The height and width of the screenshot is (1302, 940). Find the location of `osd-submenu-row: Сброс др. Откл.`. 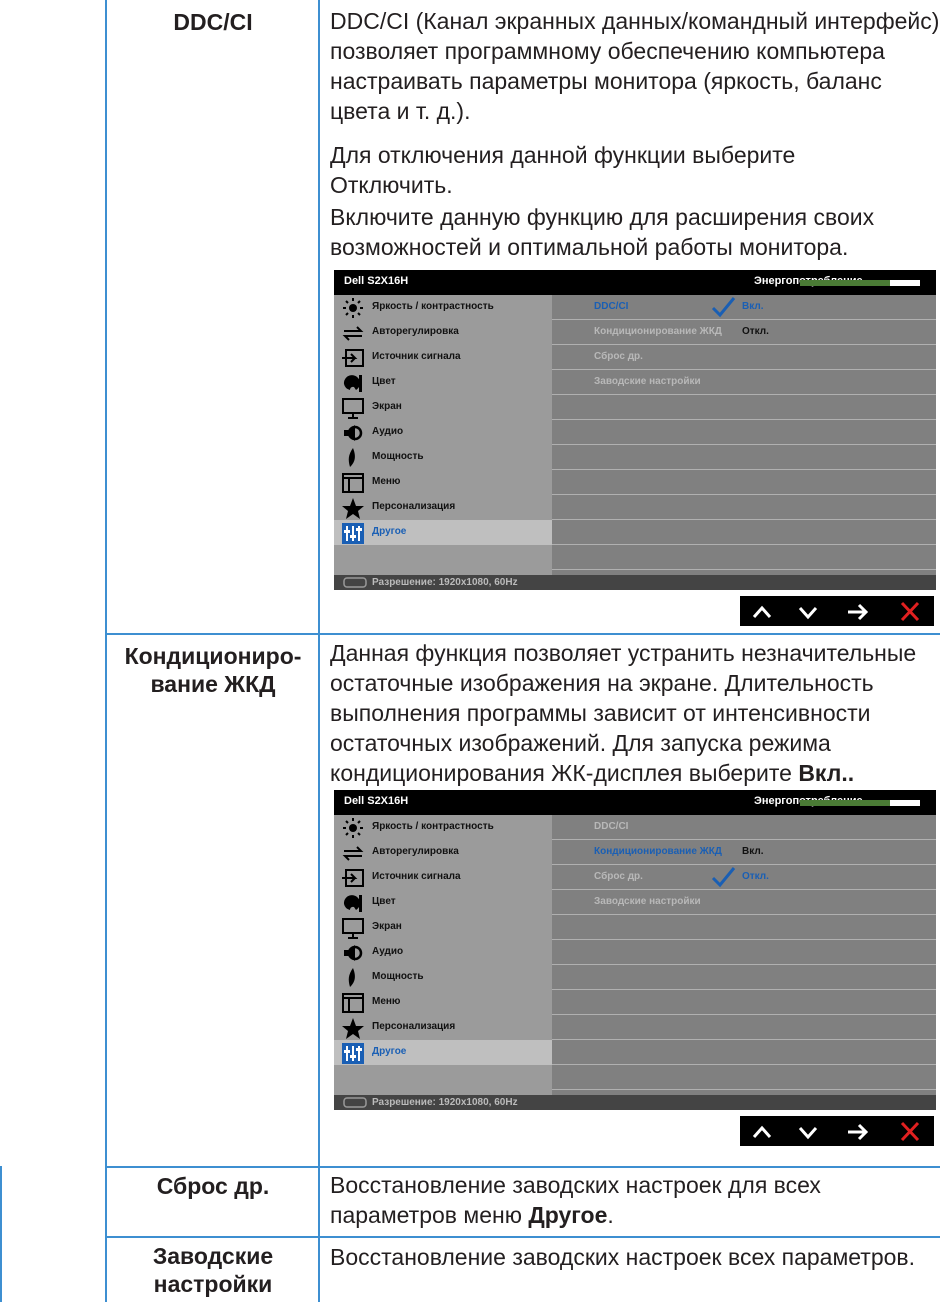

osd-submenu-row: Сброс др. Откл. is located at coordinates (744, 877).